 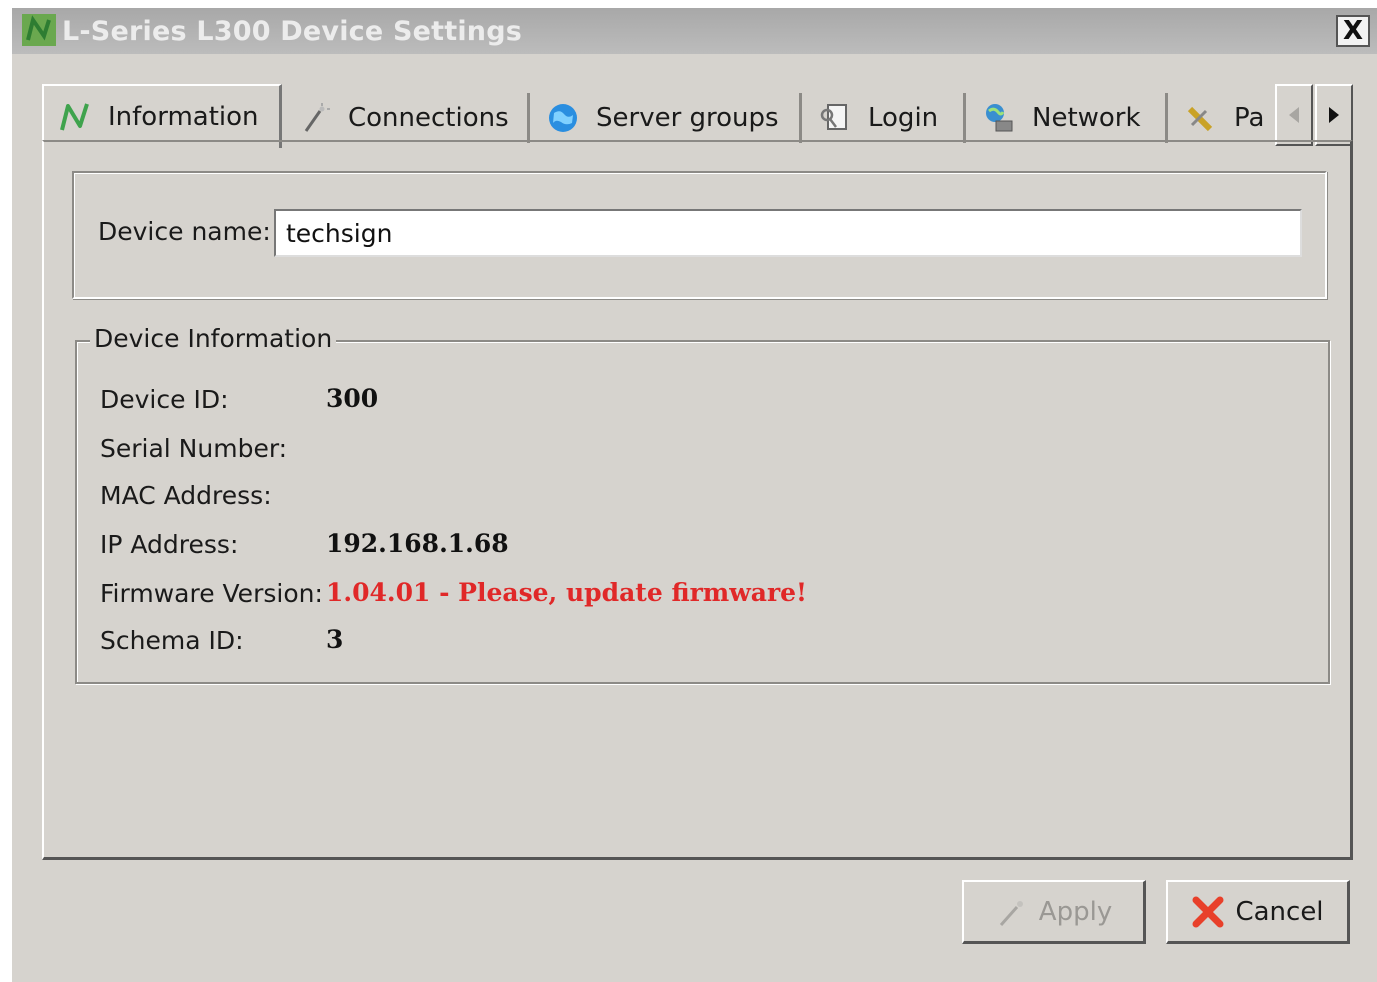 I want to click on tab-label: Pa, so click(x=1249, y=118).